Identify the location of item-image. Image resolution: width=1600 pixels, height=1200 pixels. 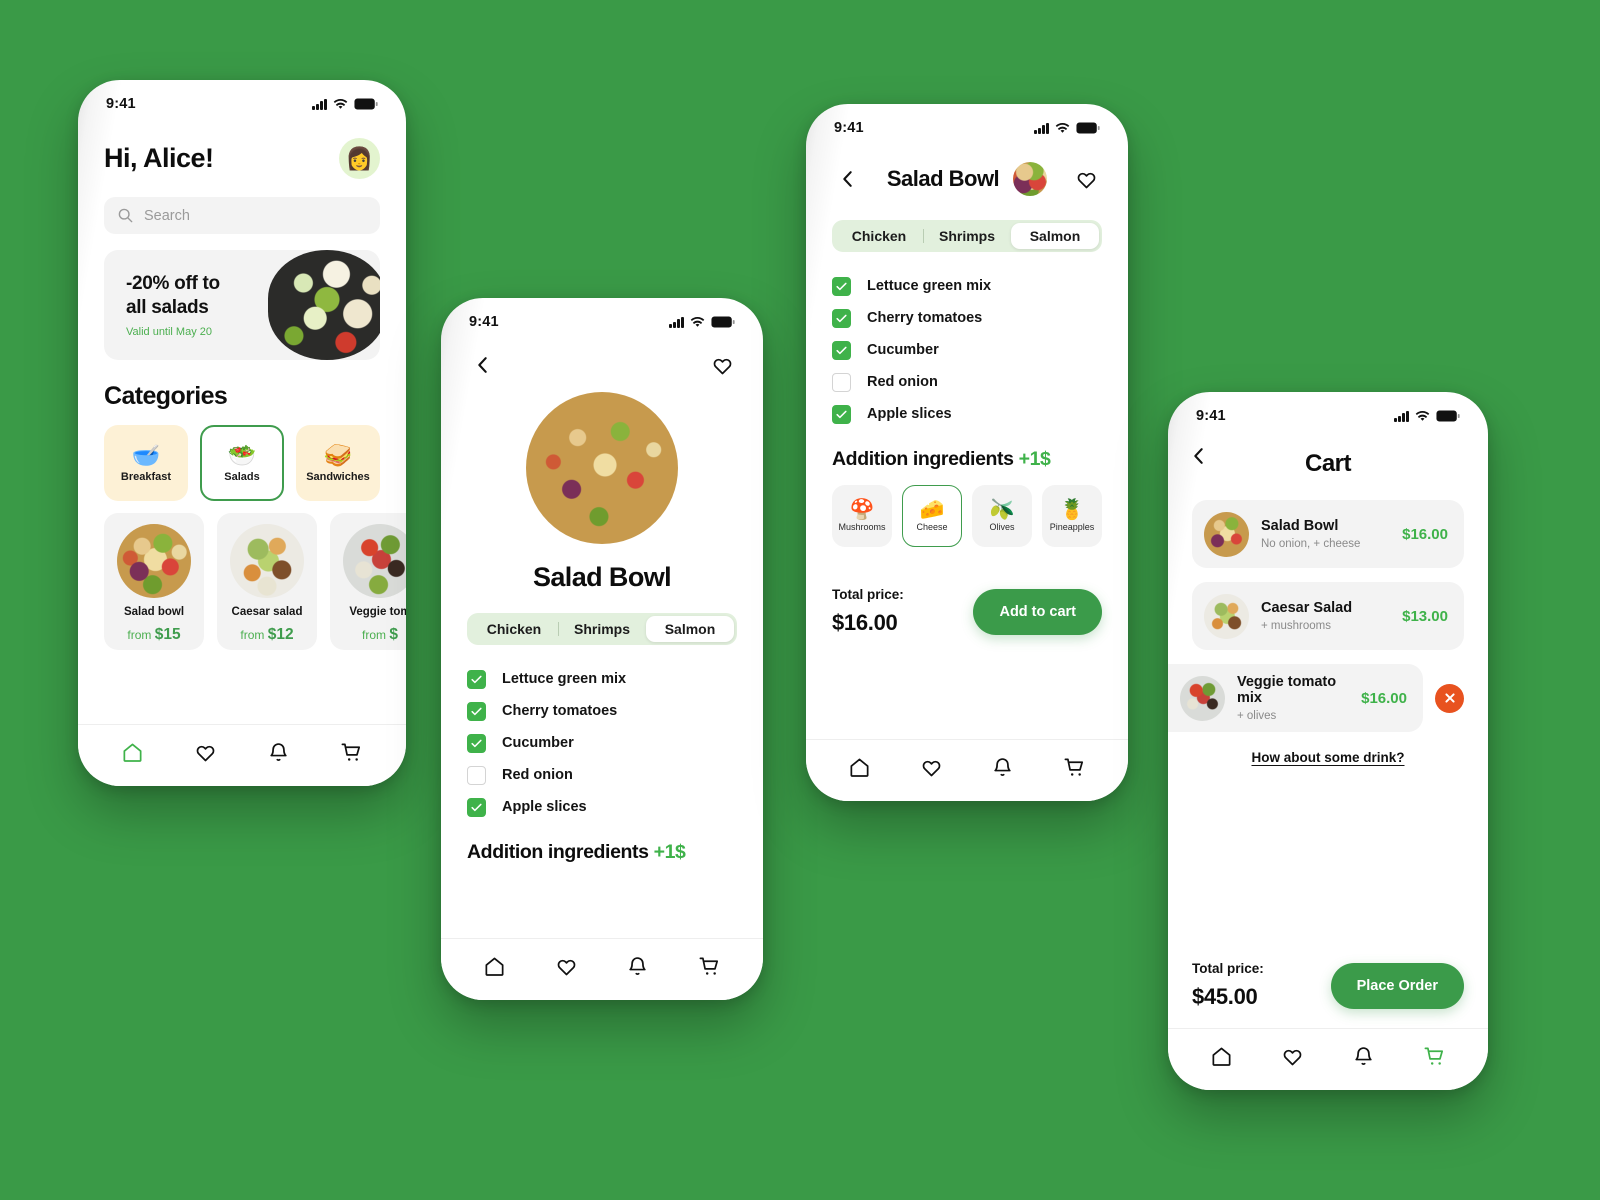
(1226, 534).